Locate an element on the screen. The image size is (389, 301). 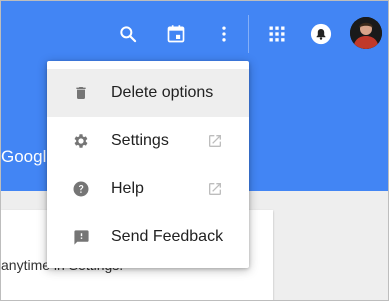
menu-item-label: Delete options is located at coordinates (162, 92).